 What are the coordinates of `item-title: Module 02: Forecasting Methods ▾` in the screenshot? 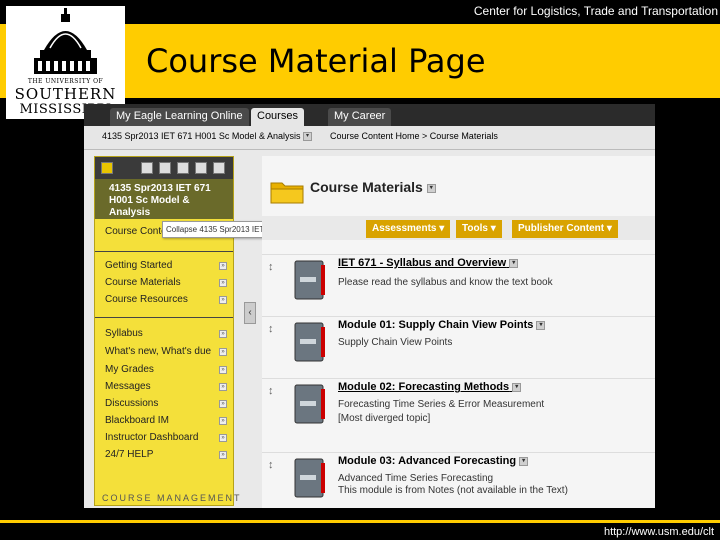 It's located at (430, 387).